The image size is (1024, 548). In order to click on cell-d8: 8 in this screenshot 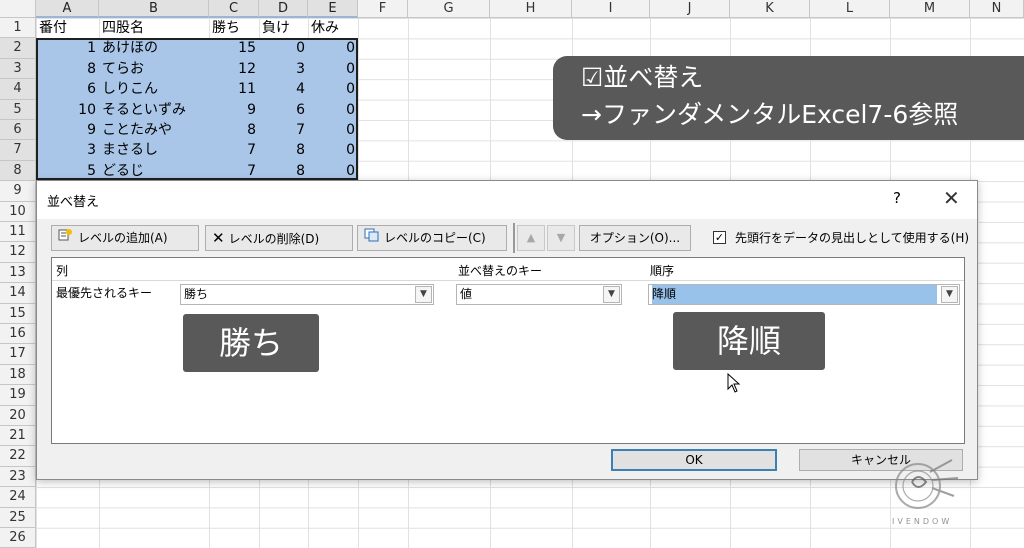, I will do `click(283, 171)`.